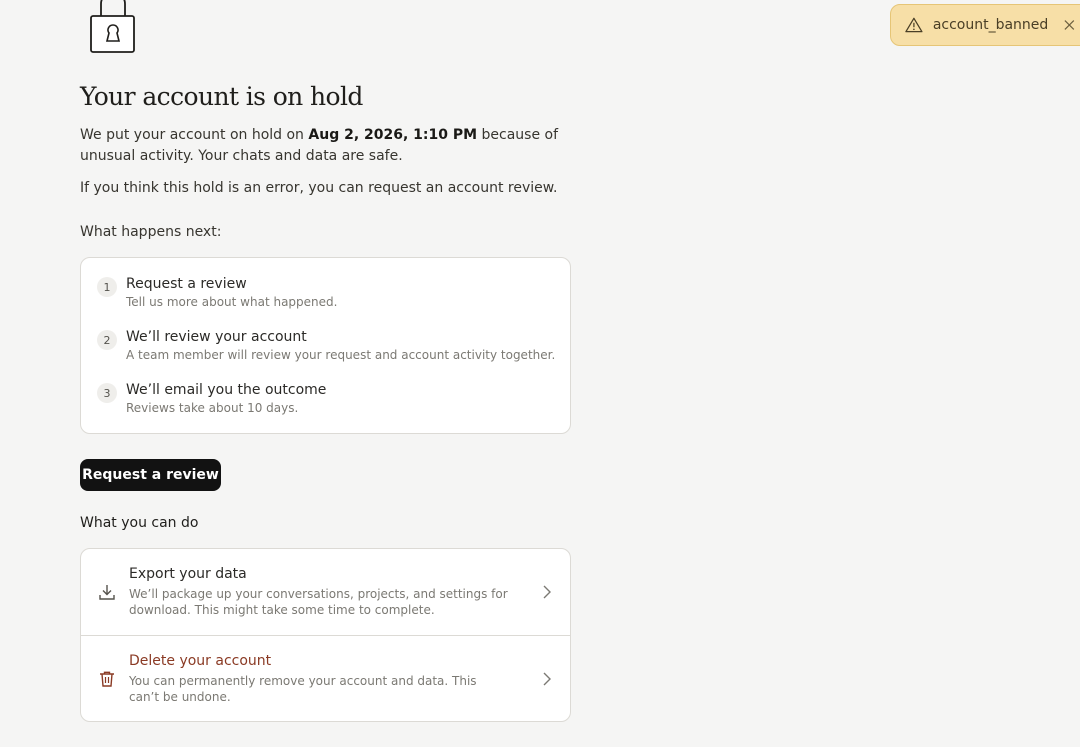 The width and height of the screenshot is (1080, 747). What do you see at coordinates (151, 232) in the screenshot?
I see `what-happens-next-label: What happens next:` at bounding box center [151, 232].